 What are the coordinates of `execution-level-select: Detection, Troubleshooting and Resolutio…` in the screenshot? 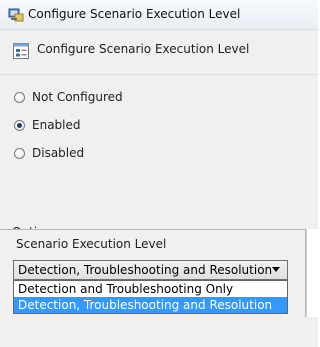 It's located at (150, 270).